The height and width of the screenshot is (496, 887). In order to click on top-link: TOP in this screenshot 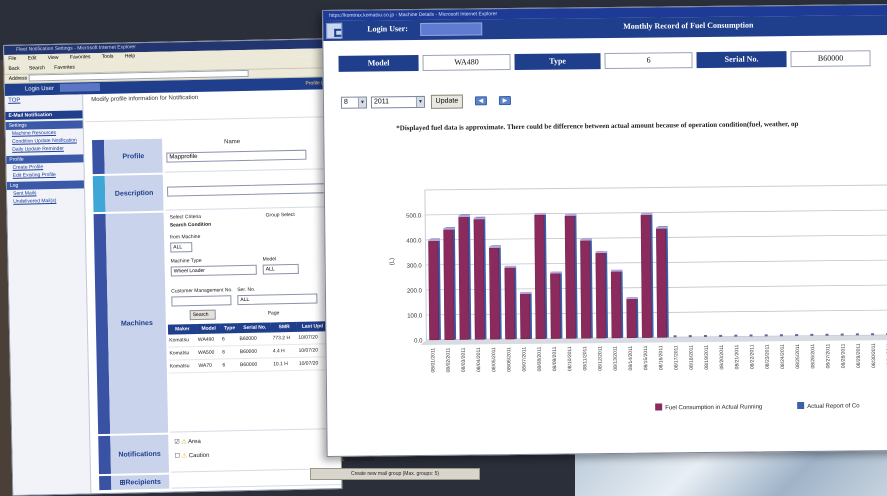, I will do `click(43, 100)`.